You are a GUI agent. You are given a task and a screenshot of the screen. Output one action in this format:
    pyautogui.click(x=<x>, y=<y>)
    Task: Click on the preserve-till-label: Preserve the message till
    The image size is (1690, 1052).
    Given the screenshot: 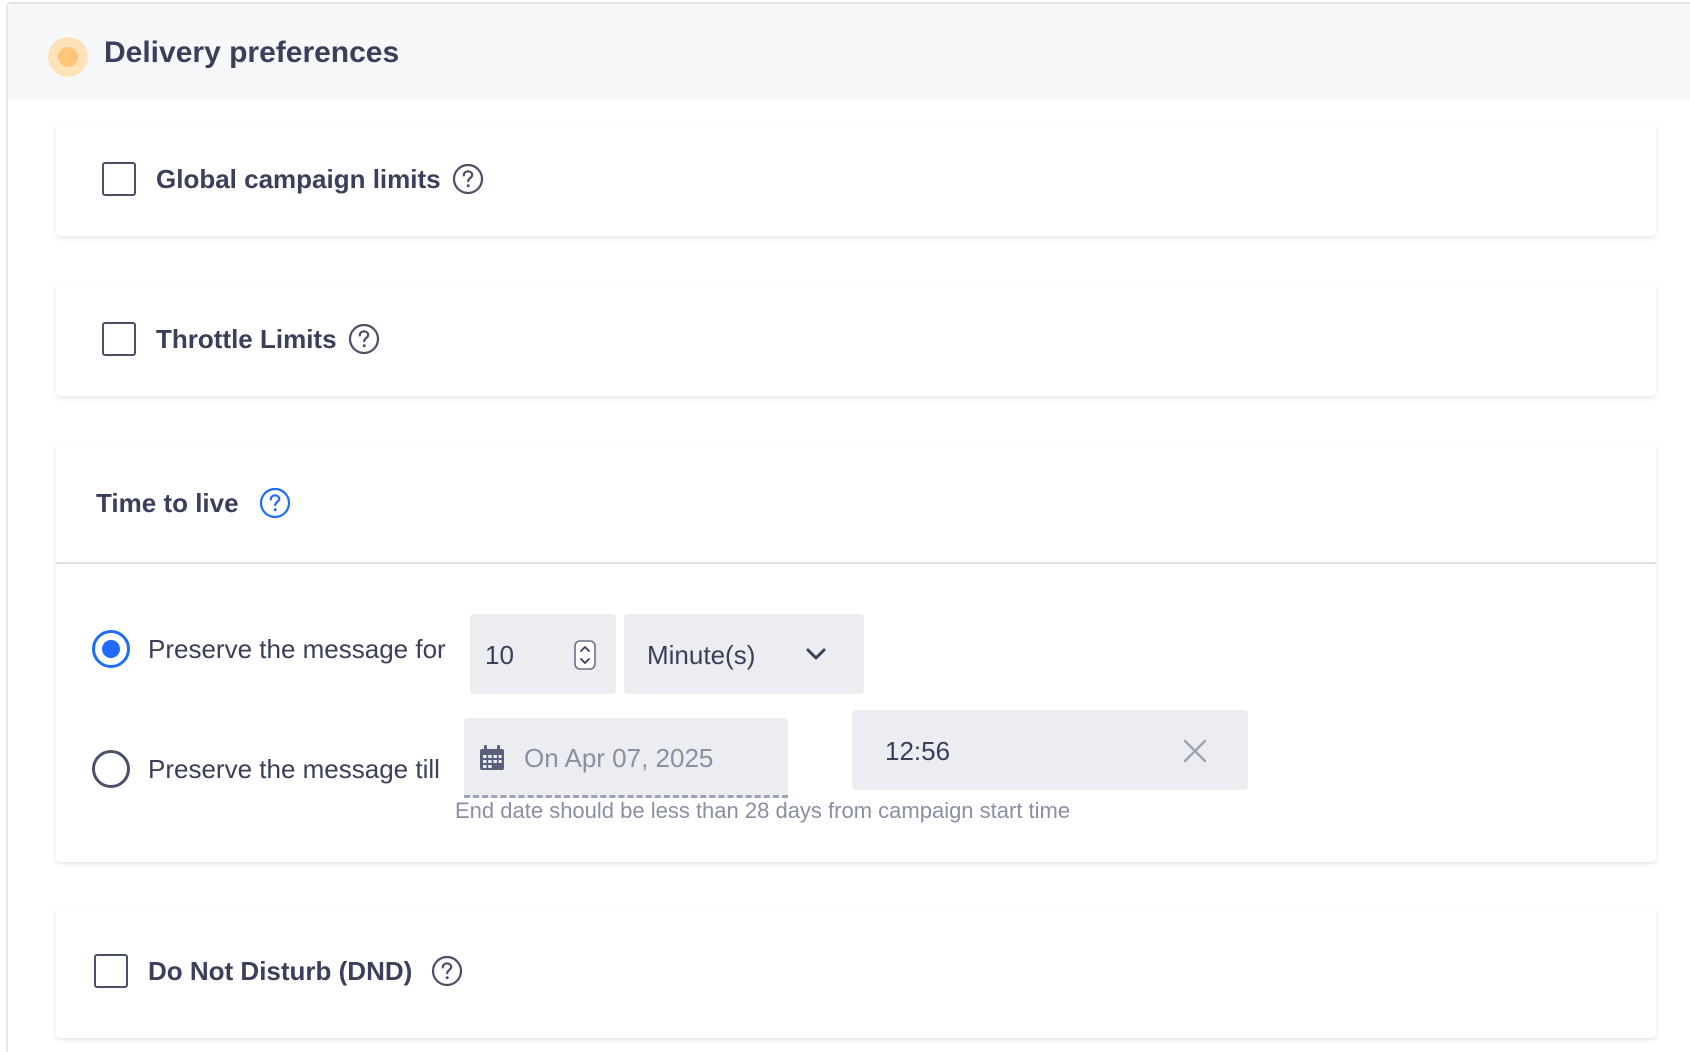 What is the action you would take?
    pyautogui.click(x=294, y=769)
    